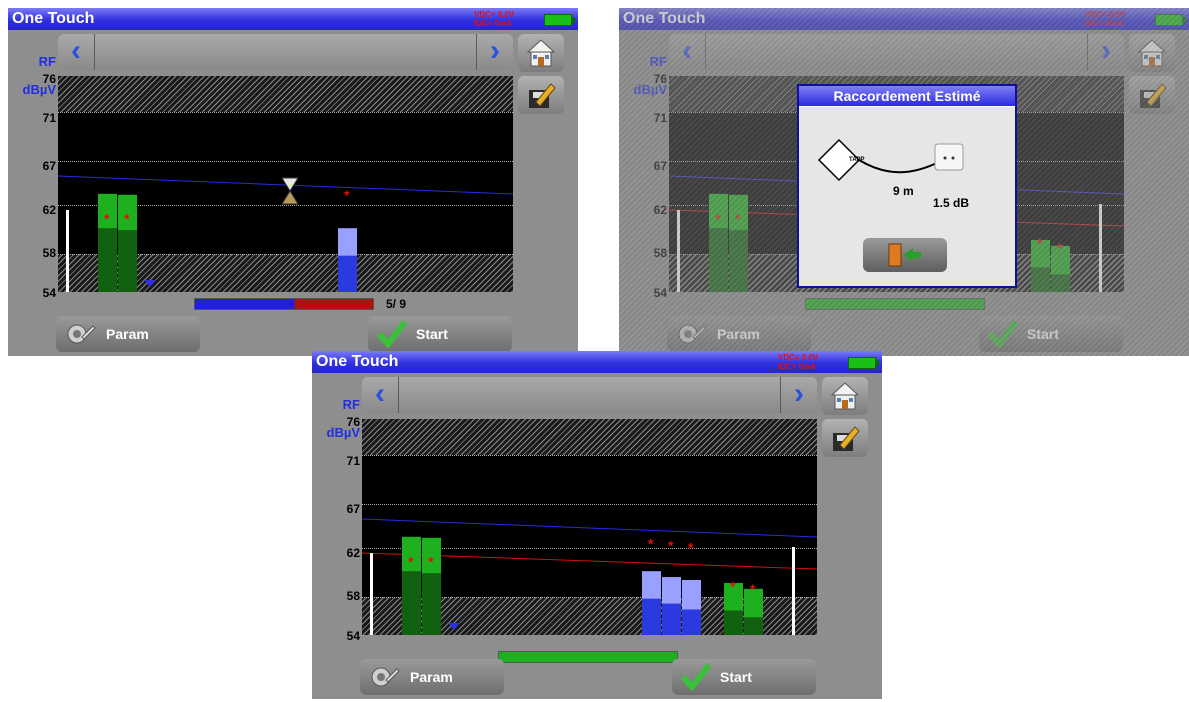 This screenshot has width=1189, height=702. What do you see at coordinates (227, 242) in the screenshot?
I see `bar-group: * *` at bounding box center [227, 242].